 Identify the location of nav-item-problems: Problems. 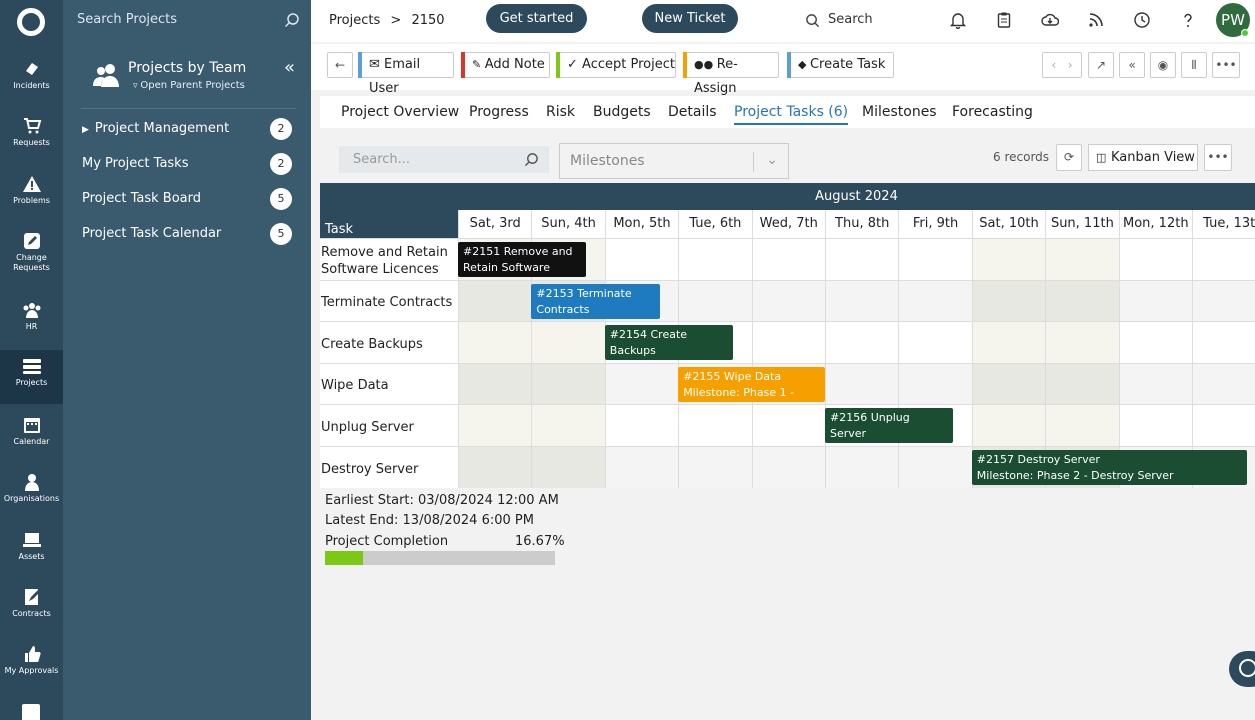
(31, 195).